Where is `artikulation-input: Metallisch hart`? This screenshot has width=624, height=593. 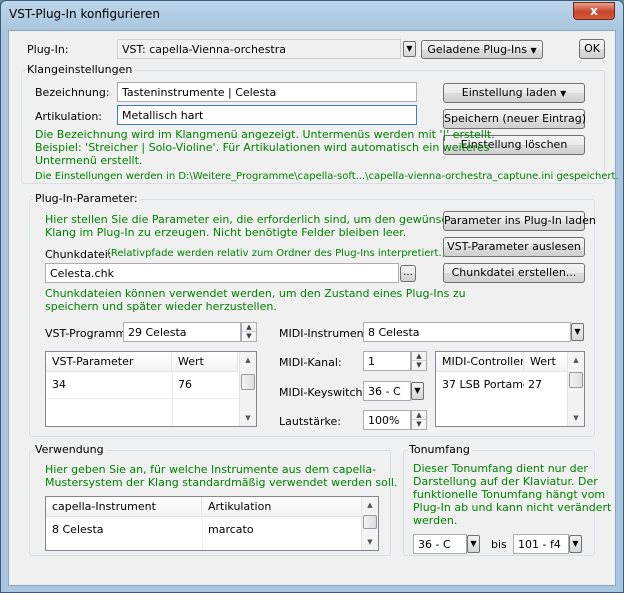
artikulation-input: Metallisch hart is located at coordinates (267, 115).